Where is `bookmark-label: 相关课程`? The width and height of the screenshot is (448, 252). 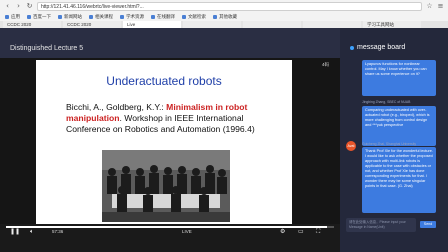 bookmark-label: 相关课程 is located at coordinates (104, 16).